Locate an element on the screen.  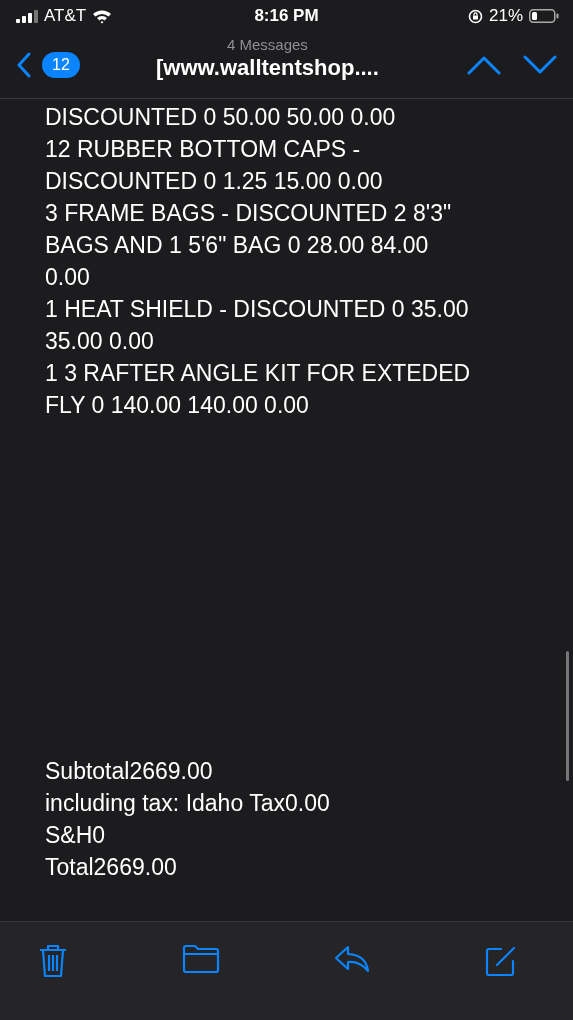
rotation-lock-icon is located at coordinates (475, 16).